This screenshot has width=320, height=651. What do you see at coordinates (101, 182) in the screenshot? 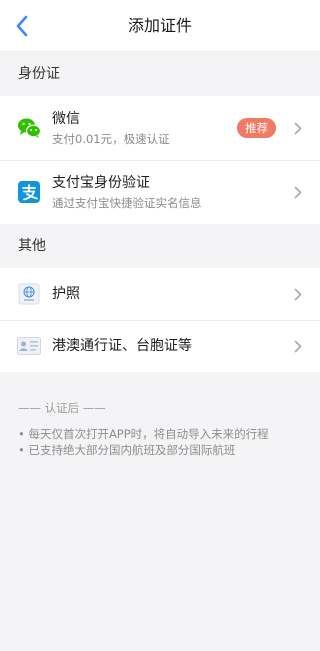
I see `alipay-title: 支付宝身份验证` at bounding box center [101, 182].